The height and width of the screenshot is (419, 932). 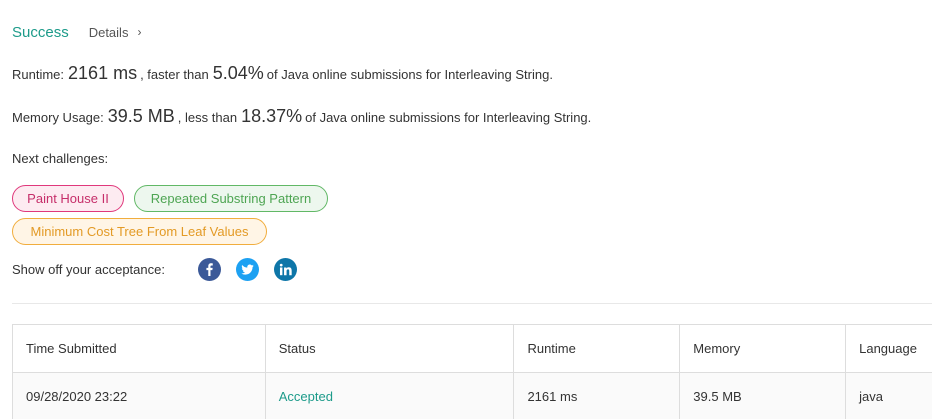 I want to click on runtime-comparison: , faster than, so click(x=174, y=74).